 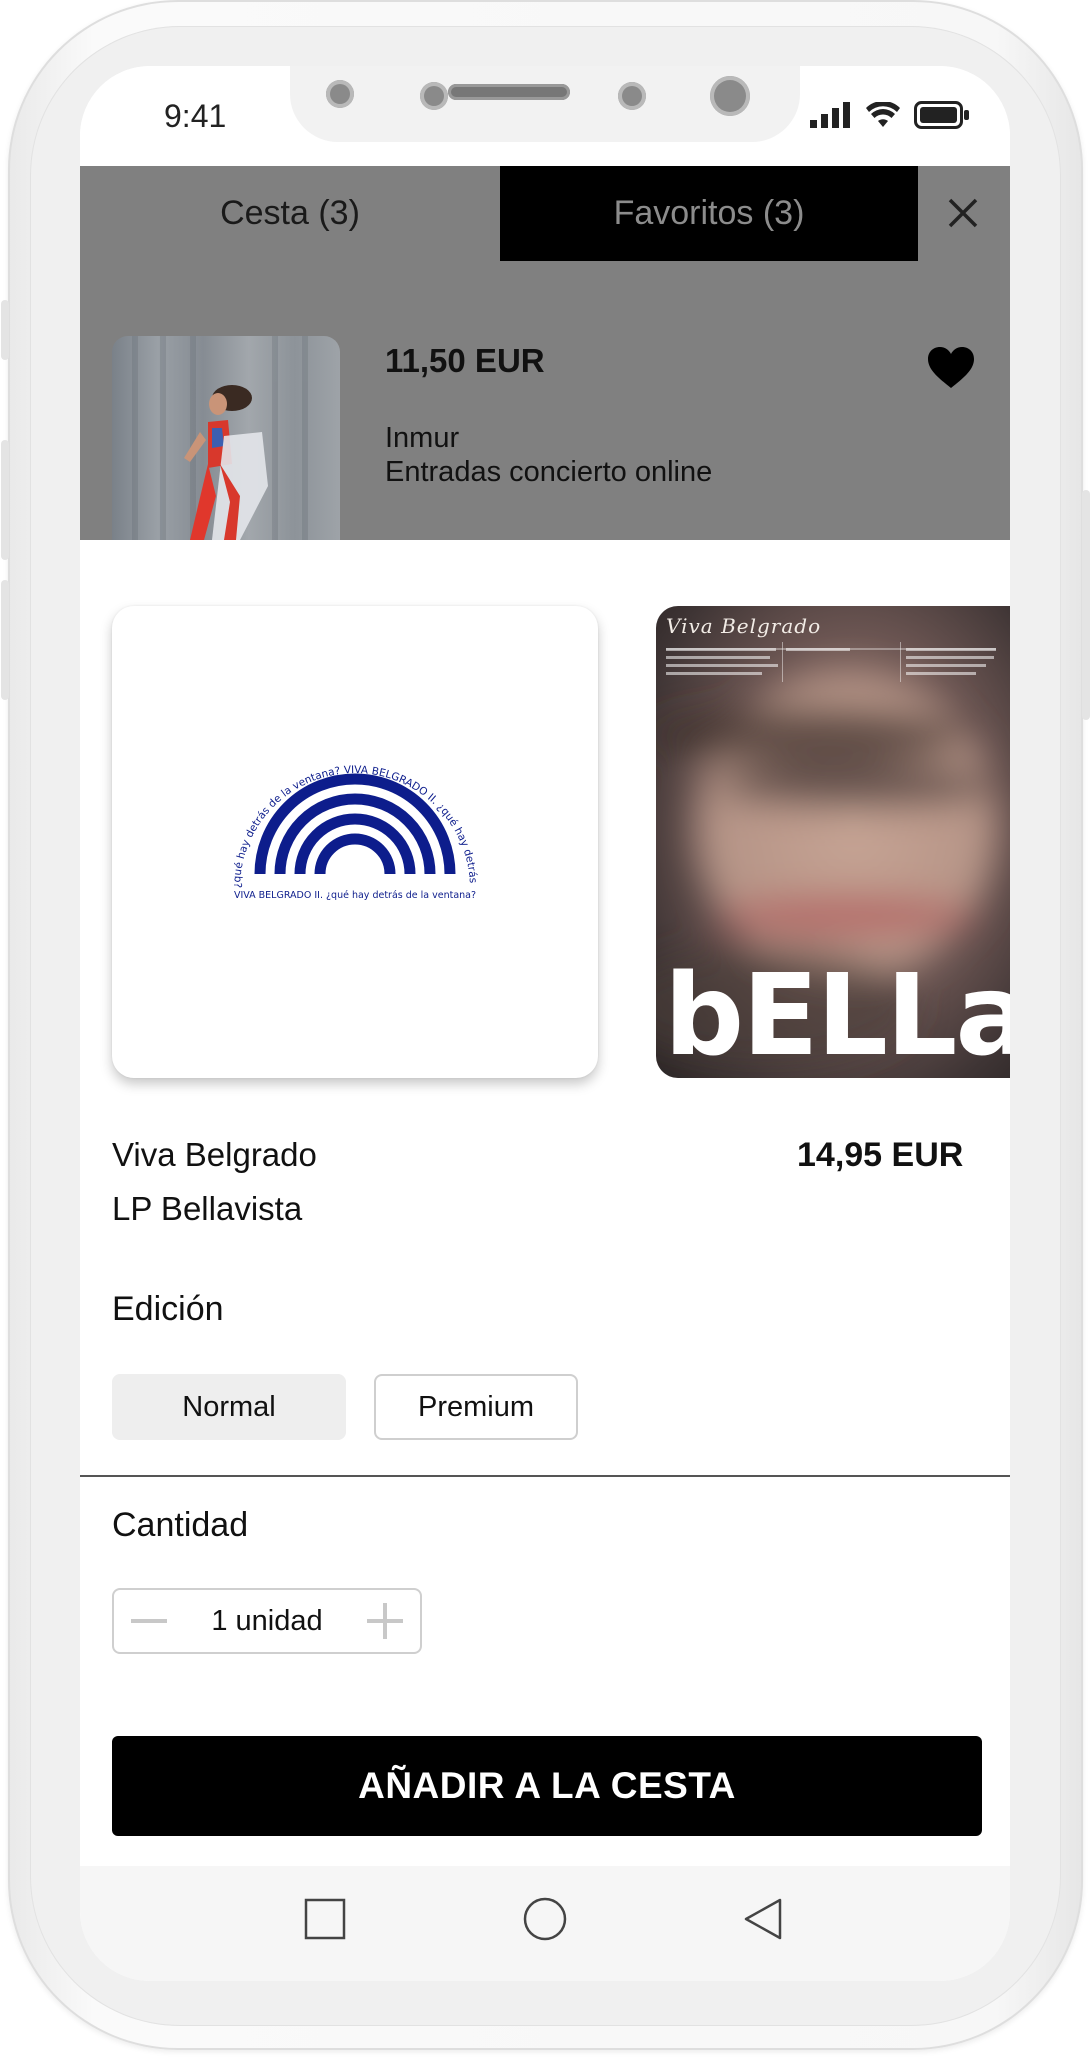 What do you see at coordinates (833, 842) in the screenshot?
I see `album-cover-card: Viva Belgrado bELLaVis` at bounding box center [833, 842].